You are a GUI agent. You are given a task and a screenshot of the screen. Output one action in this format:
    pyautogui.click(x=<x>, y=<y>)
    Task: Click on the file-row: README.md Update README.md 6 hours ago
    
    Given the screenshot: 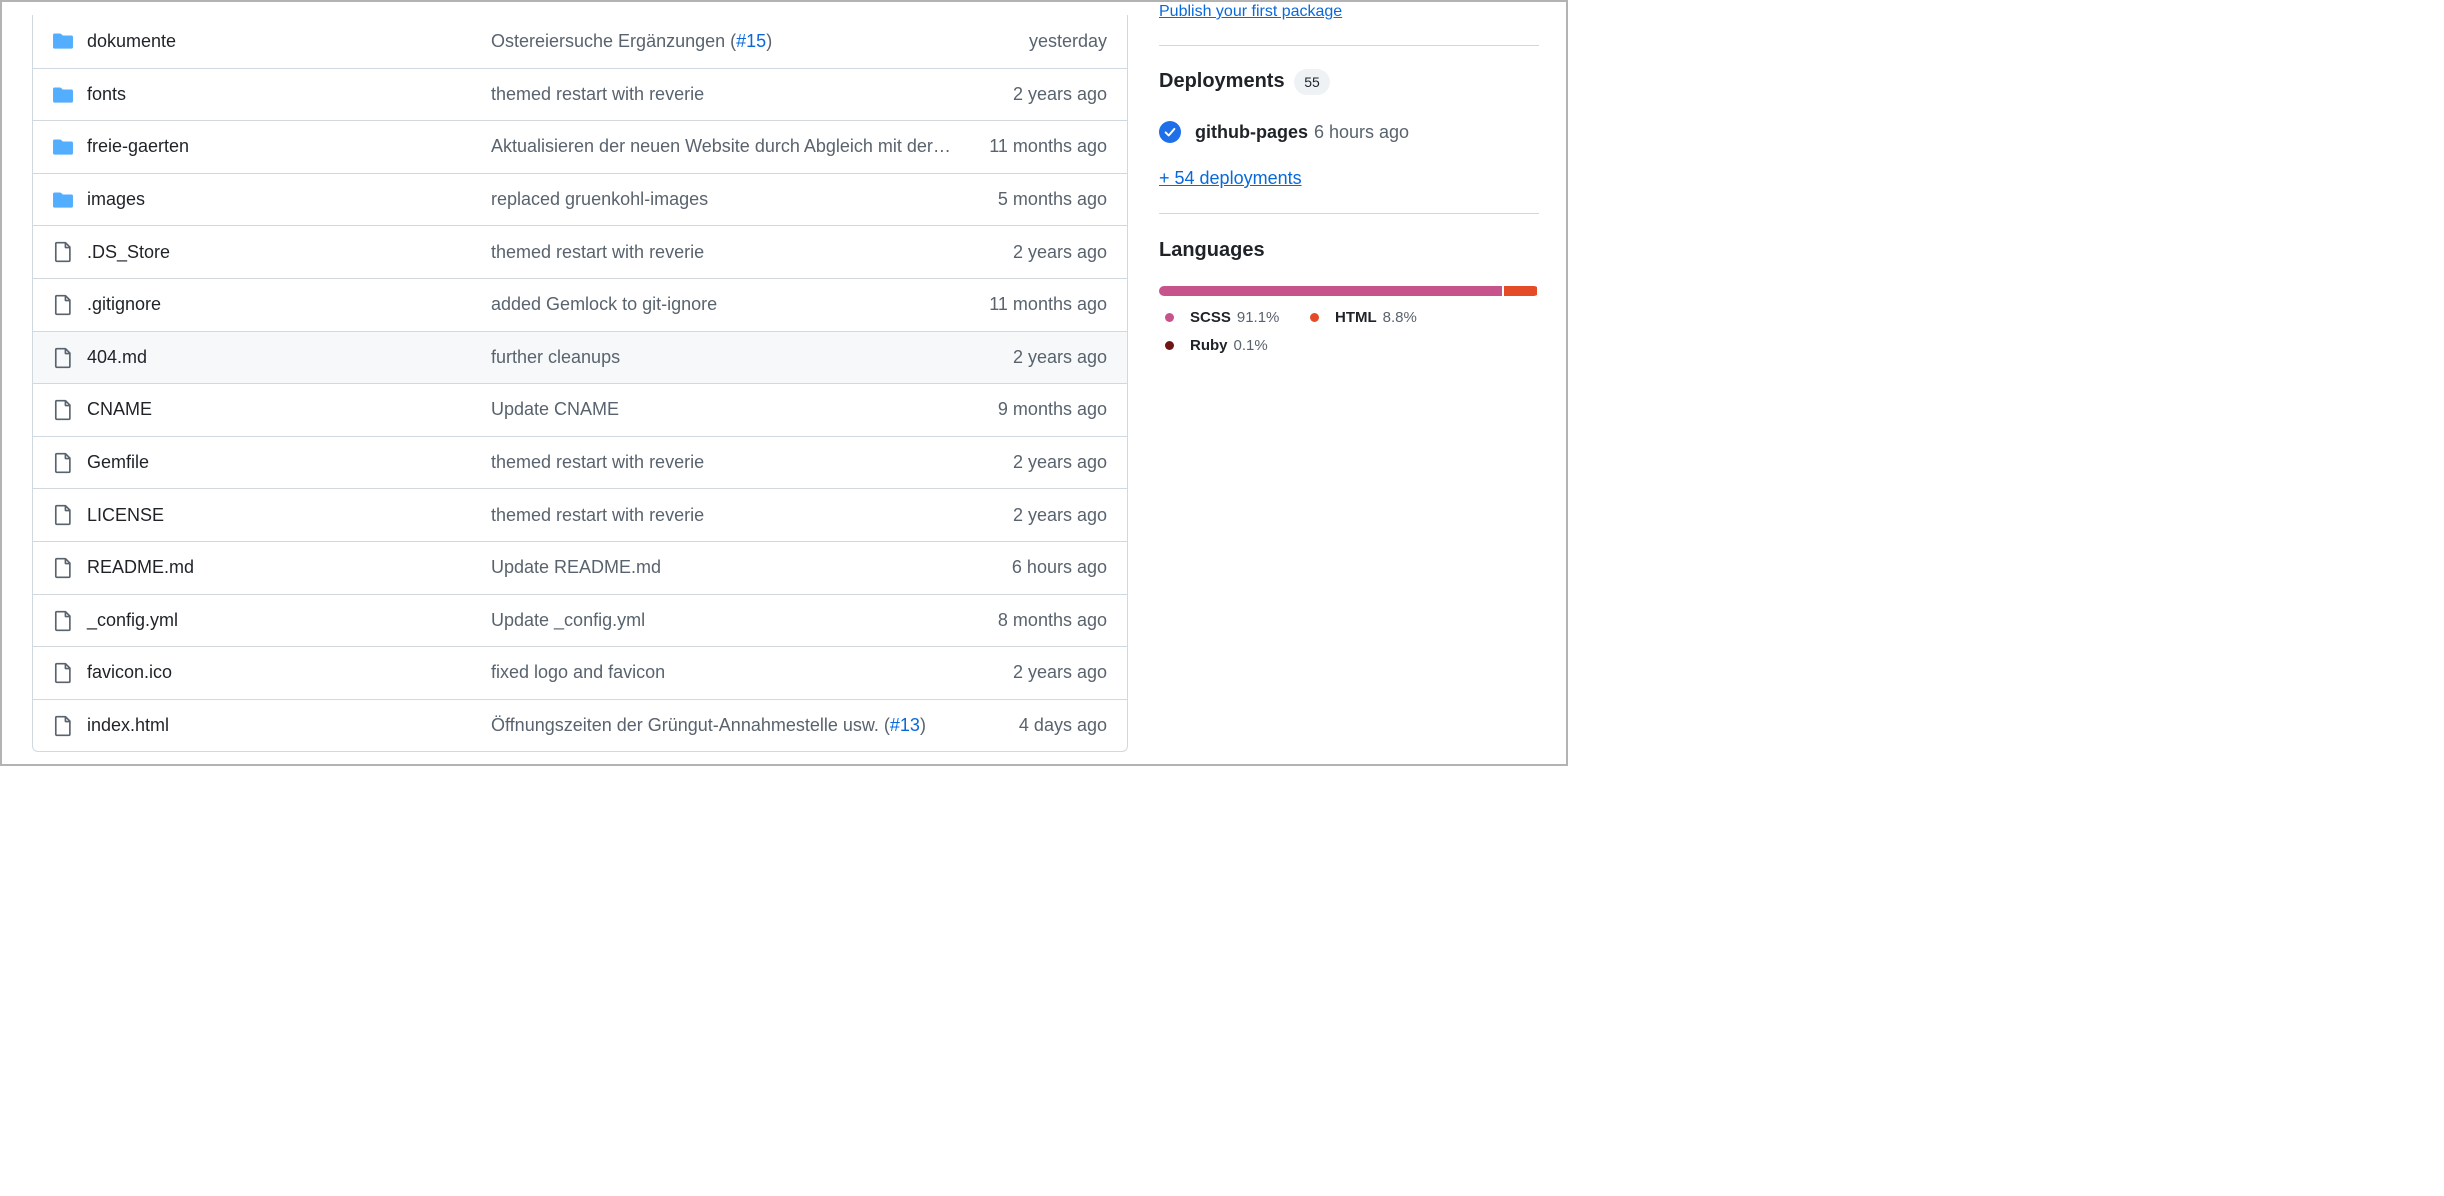 What is the action you would take?
    pyautogui.click(x=580, y=567)
    